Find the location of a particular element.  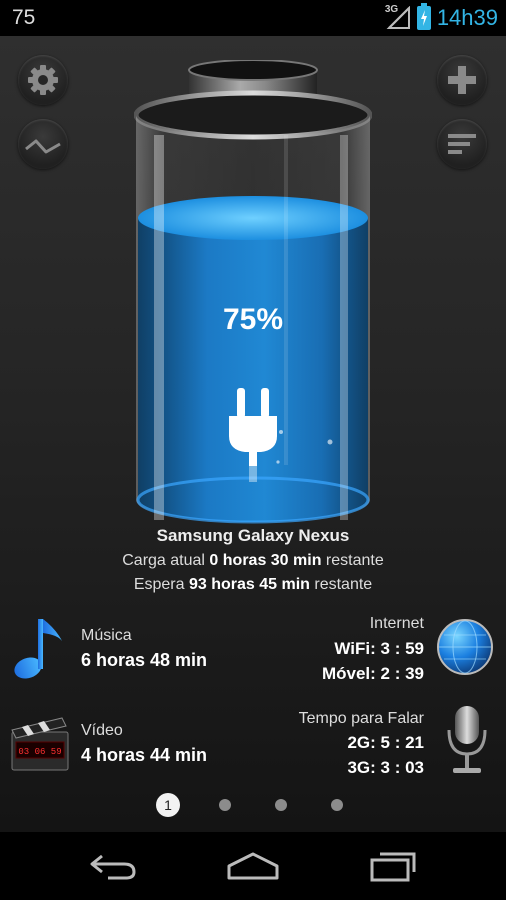

plug-icon is located at coordinates (253, 435).